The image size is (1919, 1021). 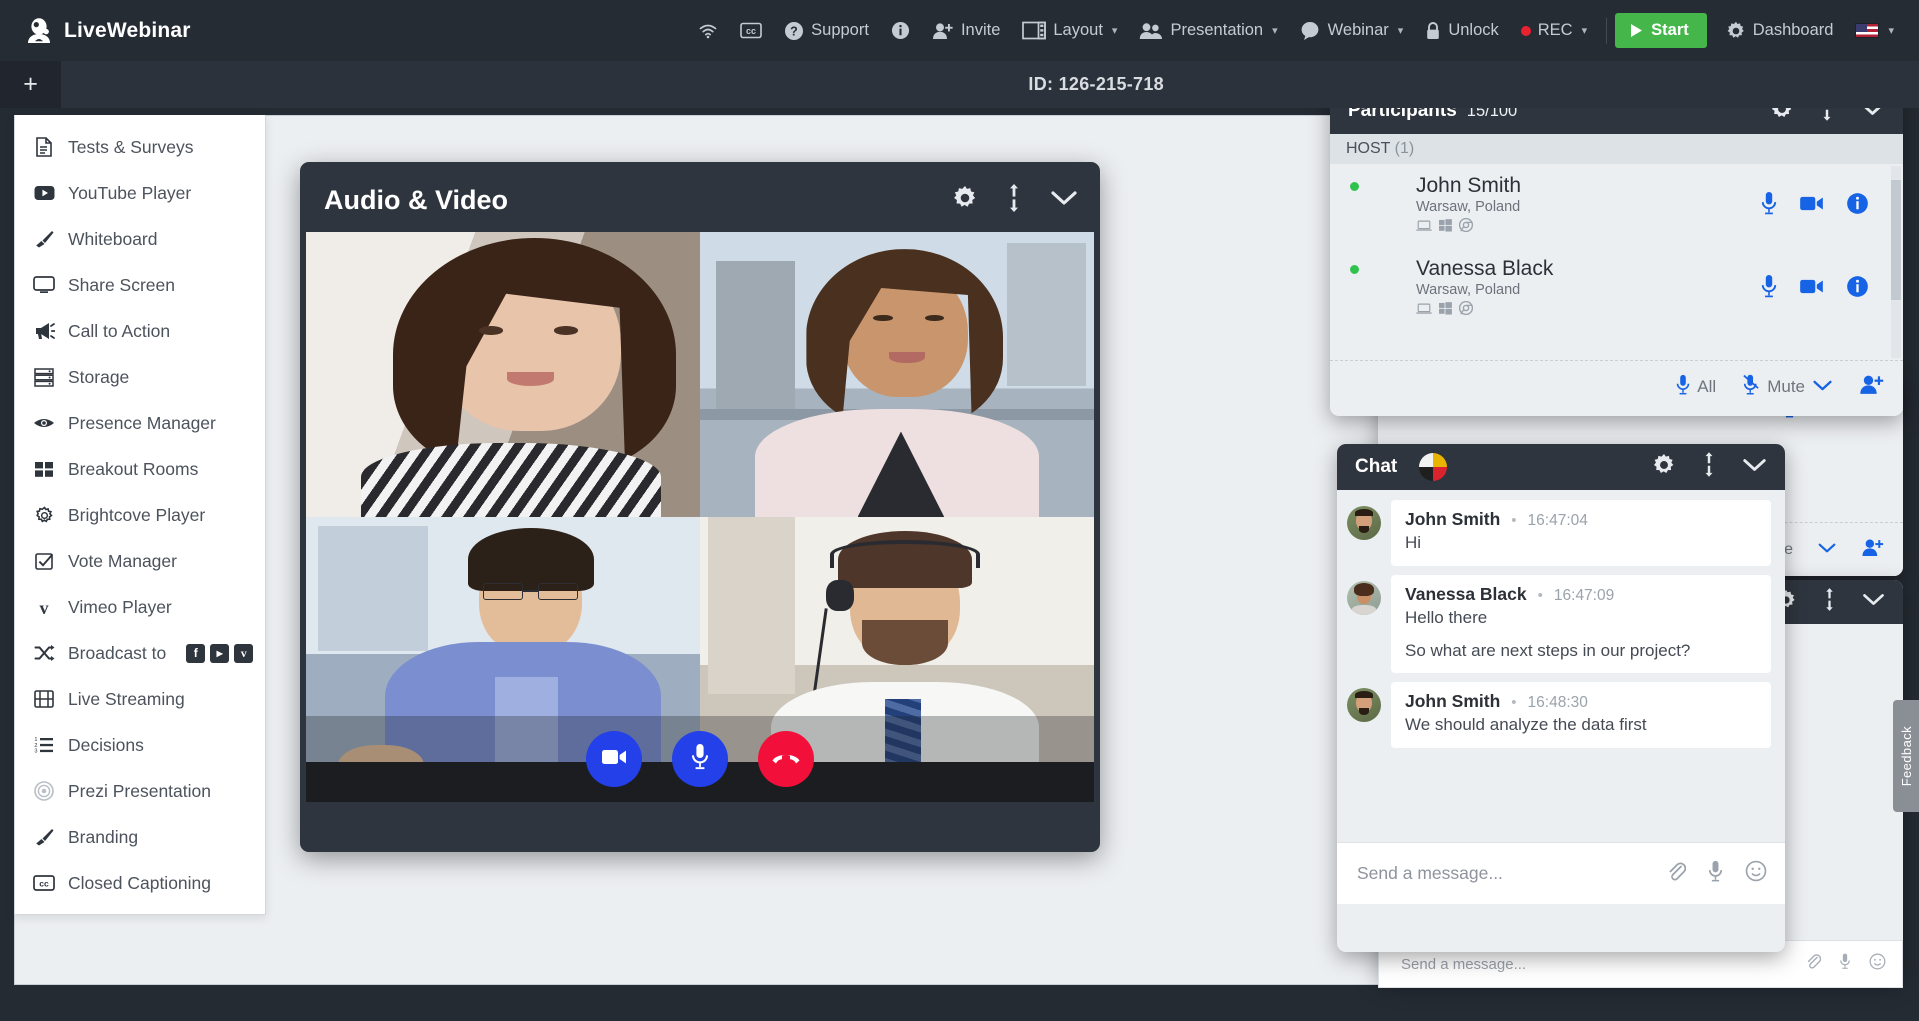 I want to click on sidebar-item-whiteboard: Whiteboard, so click(x=140, y=239).